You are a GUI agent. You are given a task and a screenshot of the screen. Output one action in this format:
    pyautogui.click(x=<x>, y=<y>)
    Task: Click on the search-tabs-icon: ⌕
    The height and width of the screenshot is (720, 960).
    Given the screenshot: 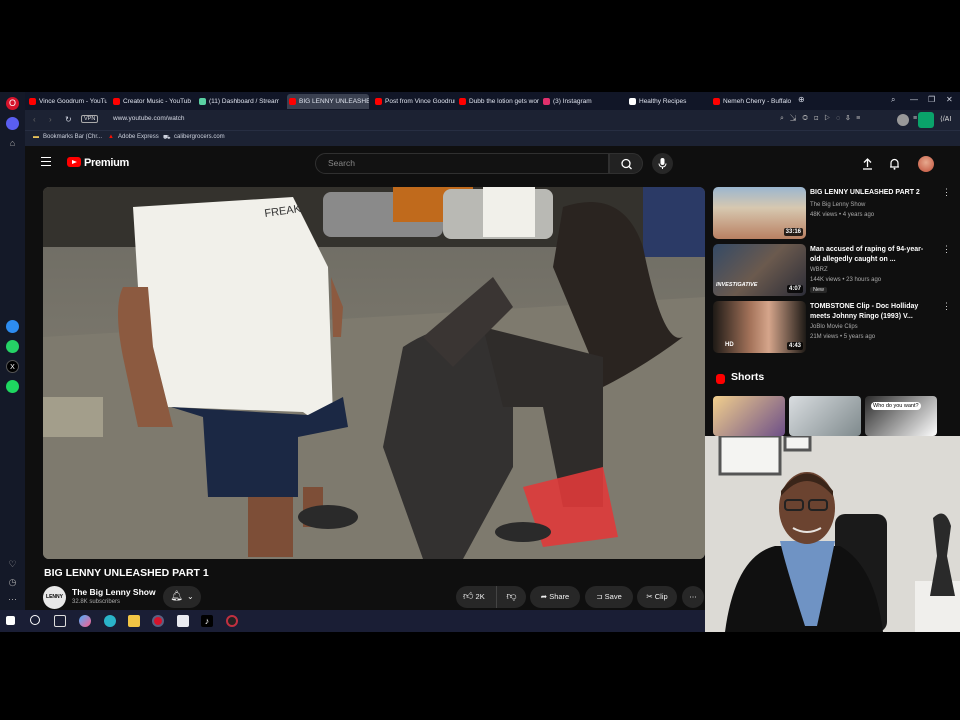 What is the action you would take?
    pyautogui.click(x=893, y=100)
    